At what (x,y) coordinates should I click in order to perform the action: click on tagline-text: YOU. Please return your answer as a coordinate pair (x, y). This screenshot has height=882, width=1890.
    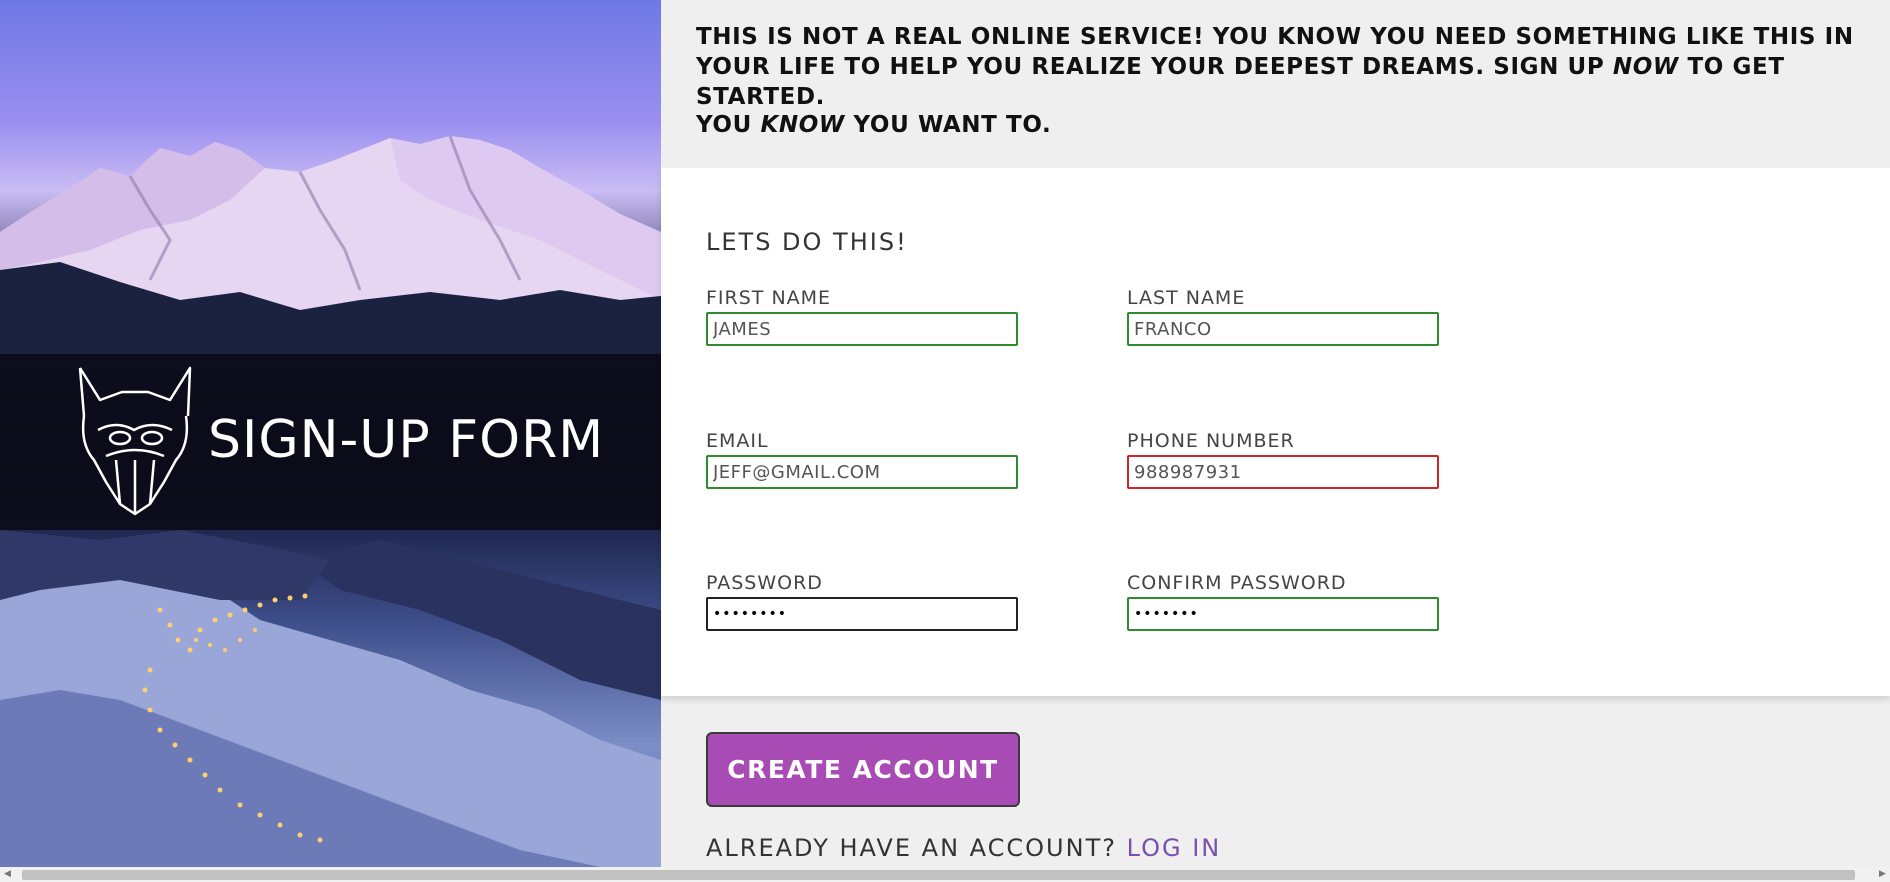
    Looking at the image, I should click on (728, 125).